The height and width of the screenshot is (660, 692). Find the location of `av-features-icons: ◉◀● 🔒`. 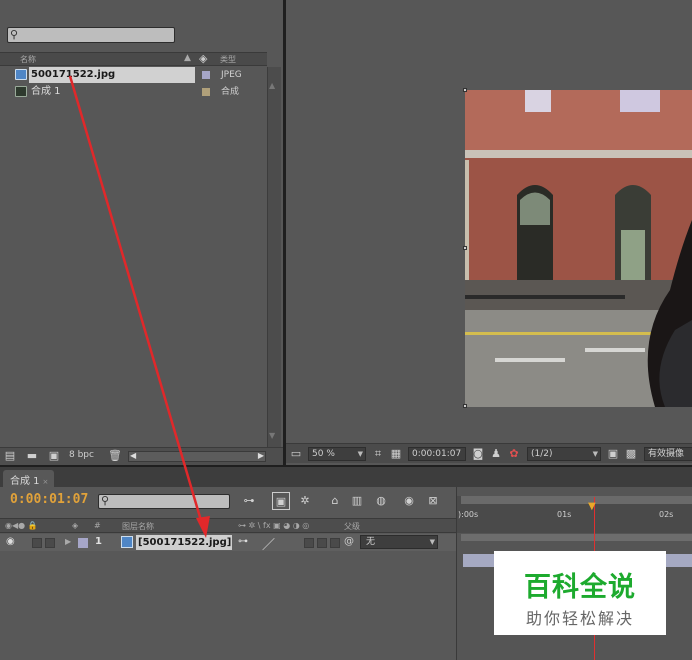

av-features-icons: ◉◀● 🔒 is located at coordinates (21, 525).